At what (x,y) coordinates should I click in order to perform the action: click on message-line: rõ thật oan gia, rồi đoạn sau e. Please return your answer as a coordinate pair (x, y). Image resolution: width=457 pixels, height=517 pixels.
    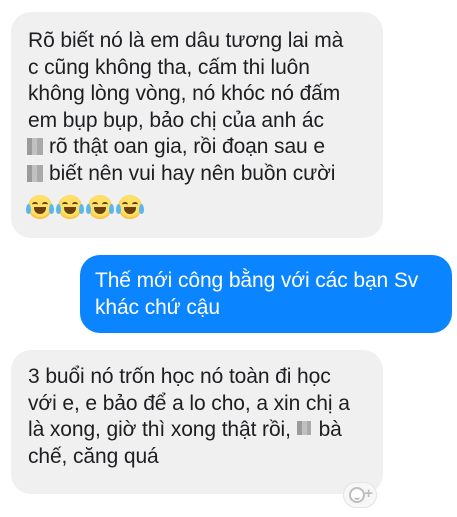
    Looking at the image, I should click on (187, 146).